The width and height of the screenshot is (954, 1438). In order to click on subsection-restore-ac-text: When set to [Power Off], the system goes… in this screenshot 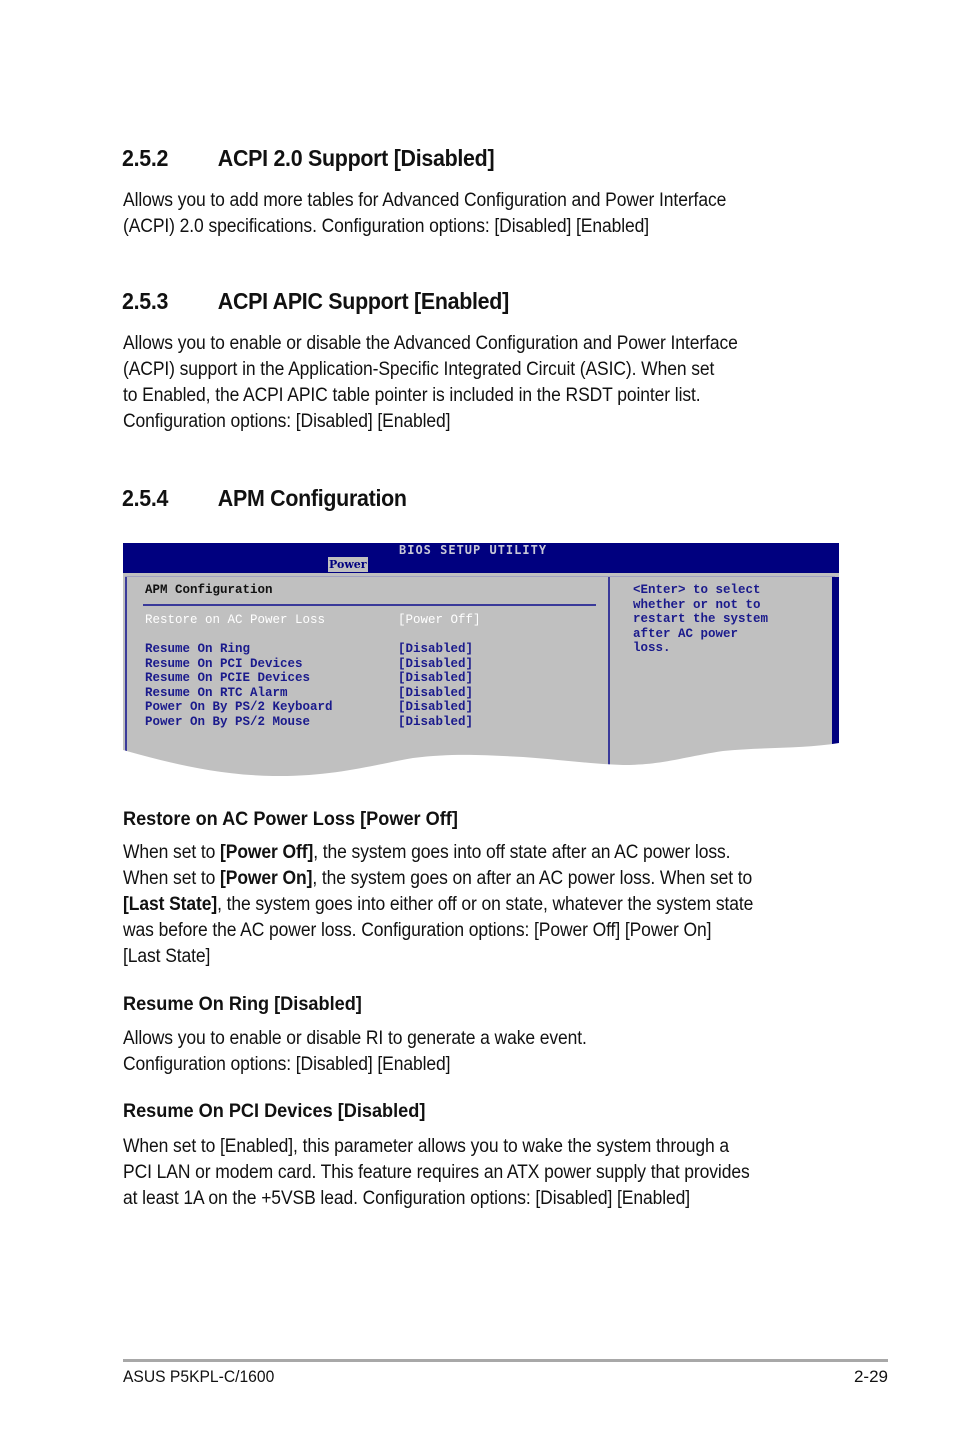, I will do `click(438, 904)`.